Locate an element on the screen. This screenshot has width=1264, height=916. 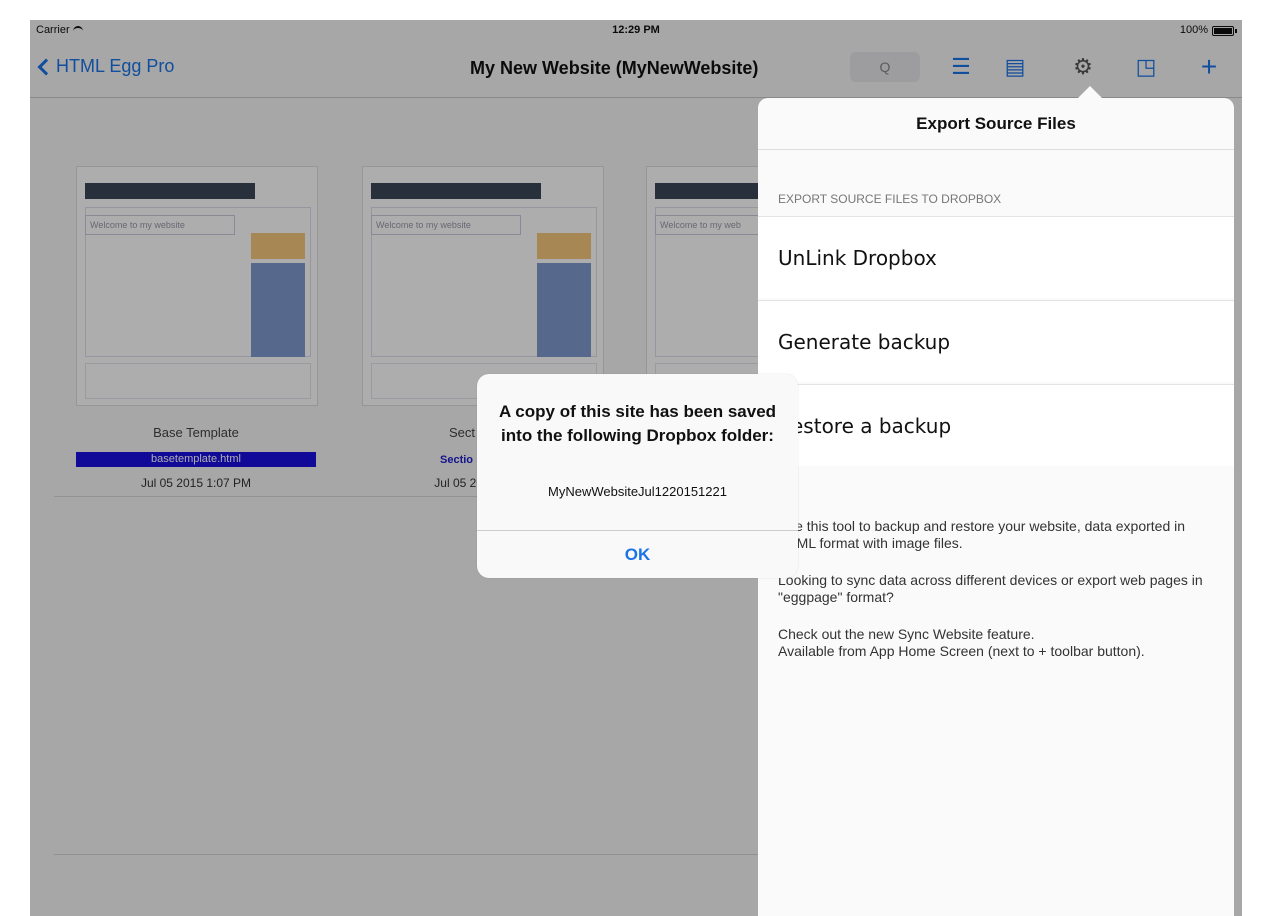
unlink-dropbox-row: UnLink Dropbox is located at coordinates (996, 257).